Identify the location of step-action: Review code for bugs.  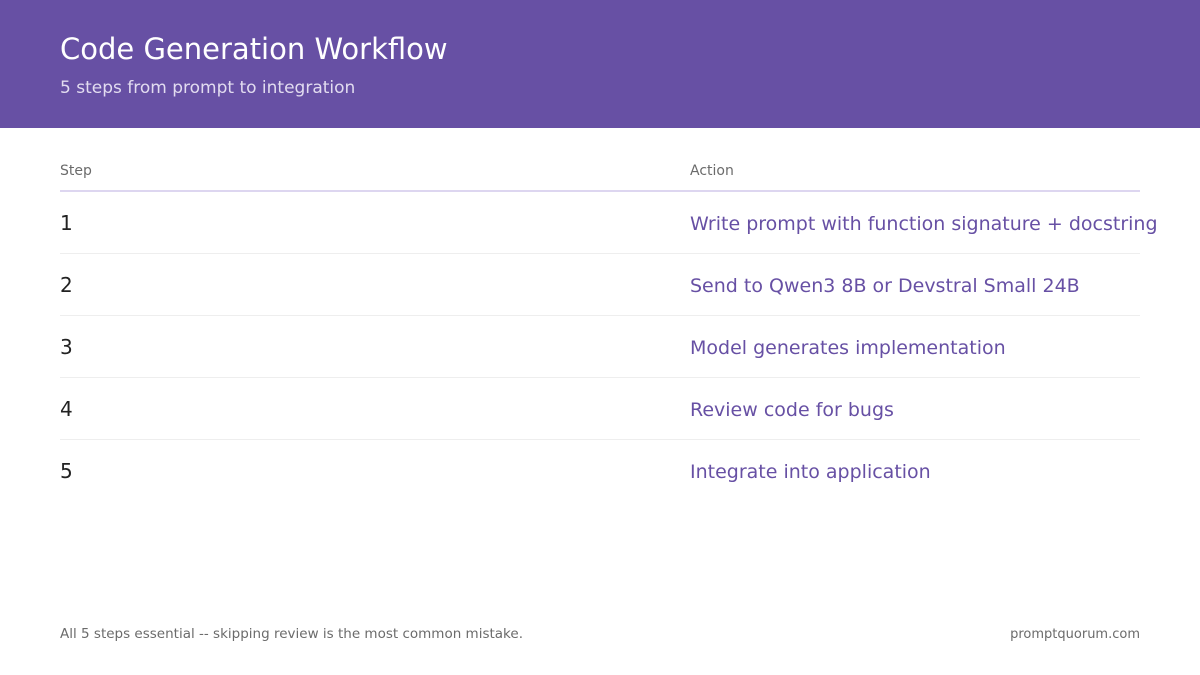
(792, 410).